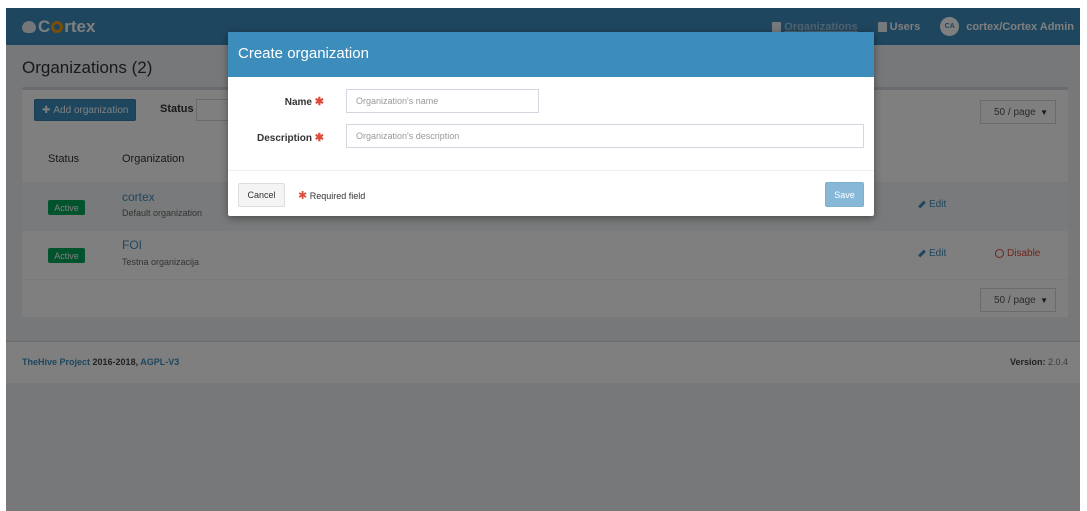  I want to click on required-field-note: ✱ Required field, so click(331, 195).